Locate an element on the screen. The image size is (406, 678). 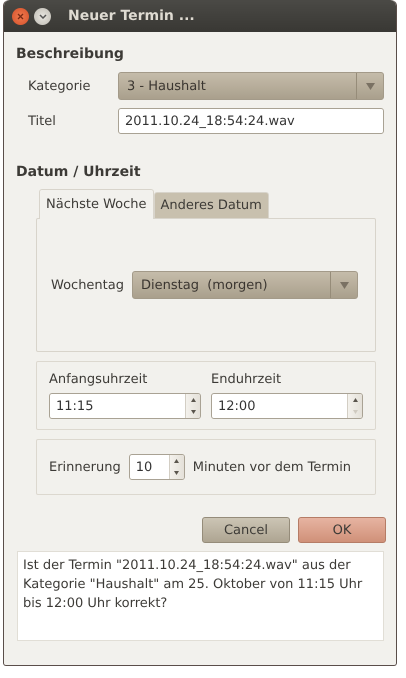
tab: Anderes Datum is located at coordinates (211, 205).